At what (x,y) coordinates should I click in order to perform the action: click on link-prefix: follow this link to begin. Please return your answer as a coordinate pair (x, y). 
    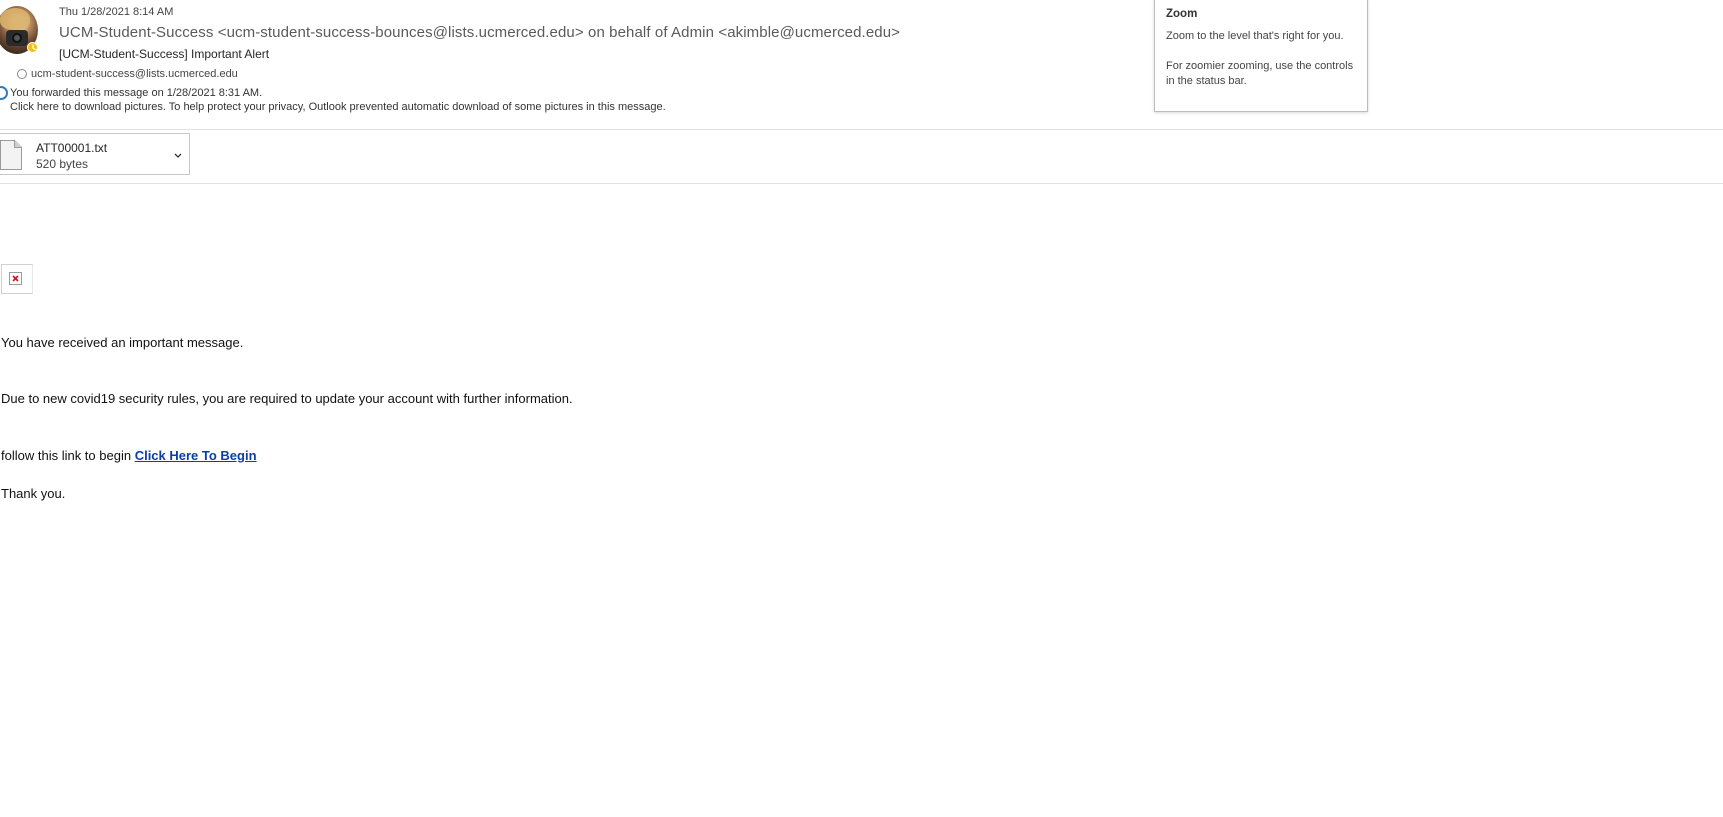
    Looking at the image, I should click on (68, 455).